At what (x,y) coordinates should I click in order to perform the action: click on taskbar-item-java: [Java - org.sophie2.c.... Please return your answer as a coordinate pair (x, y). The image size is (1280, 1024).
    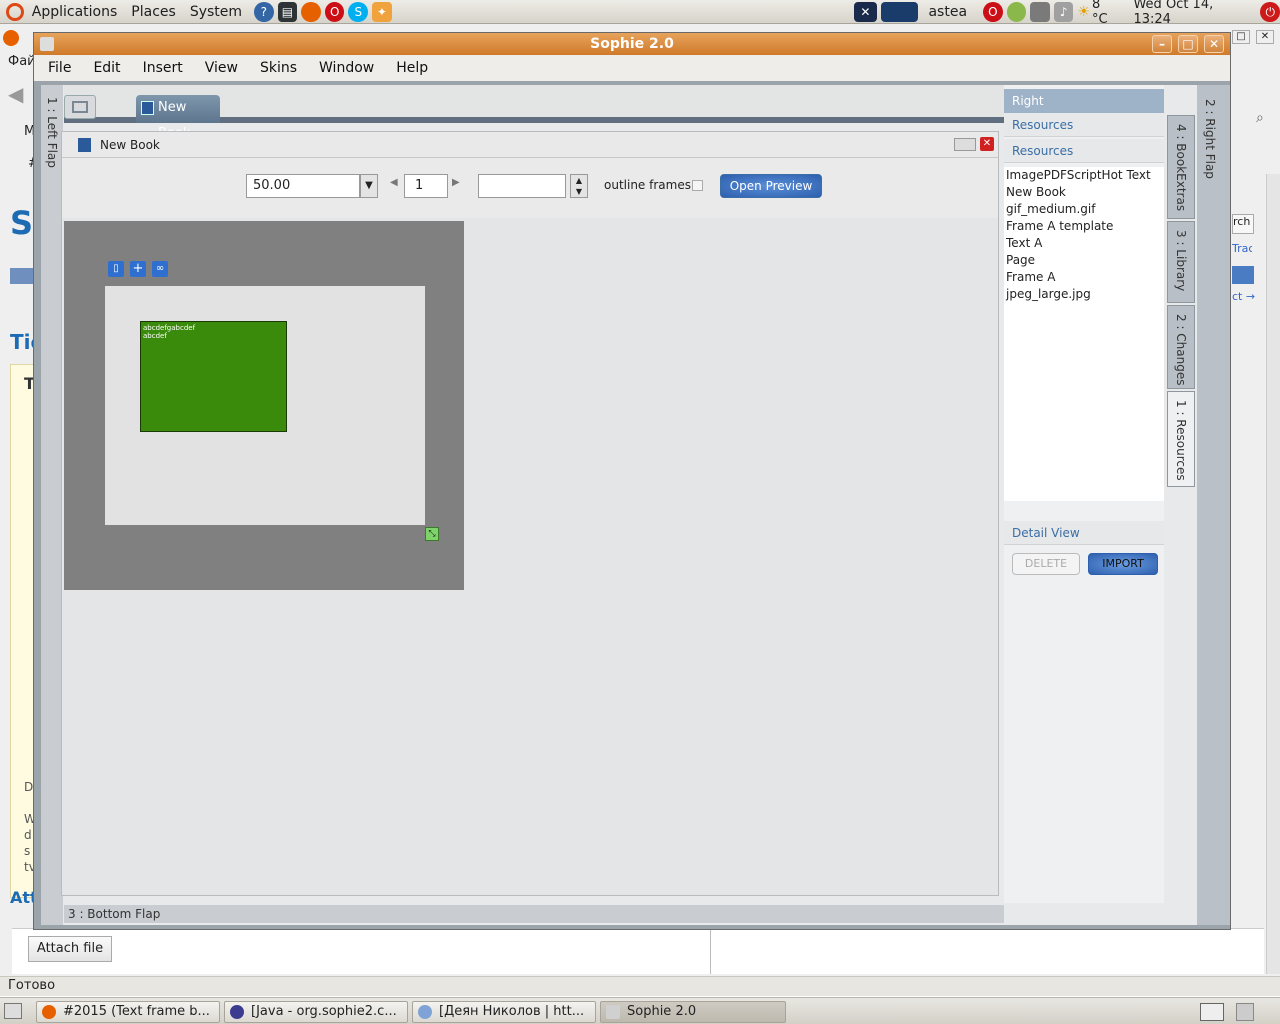
    Looking at the image, I should click on (316, 1012).